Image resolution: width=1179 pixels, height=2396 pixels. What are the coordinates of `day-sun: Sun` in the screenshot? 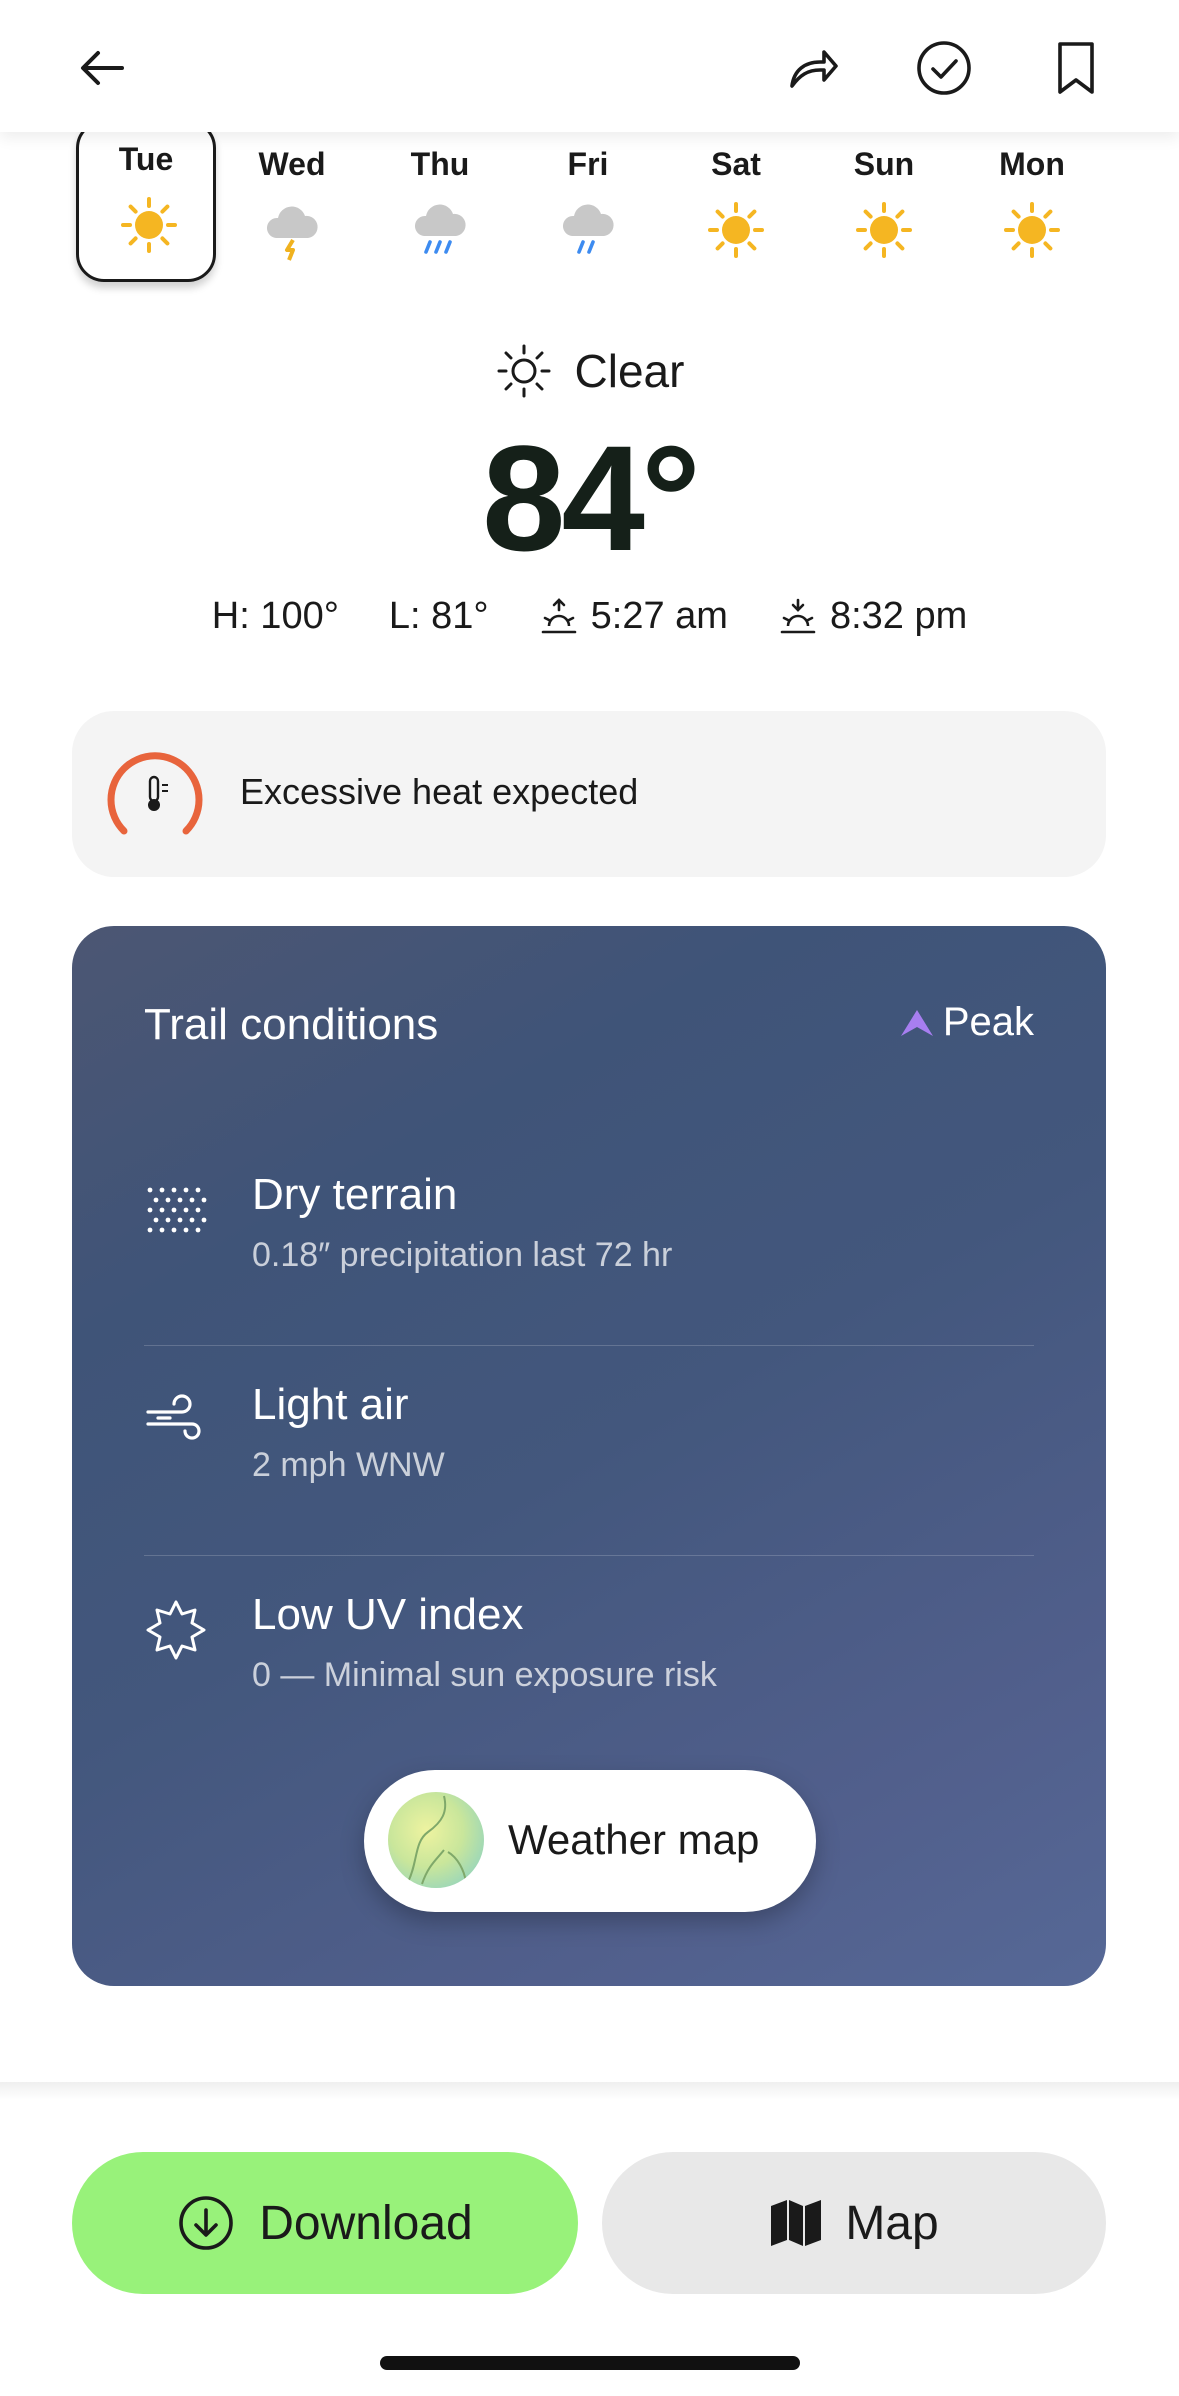 It's located at (884, 209).